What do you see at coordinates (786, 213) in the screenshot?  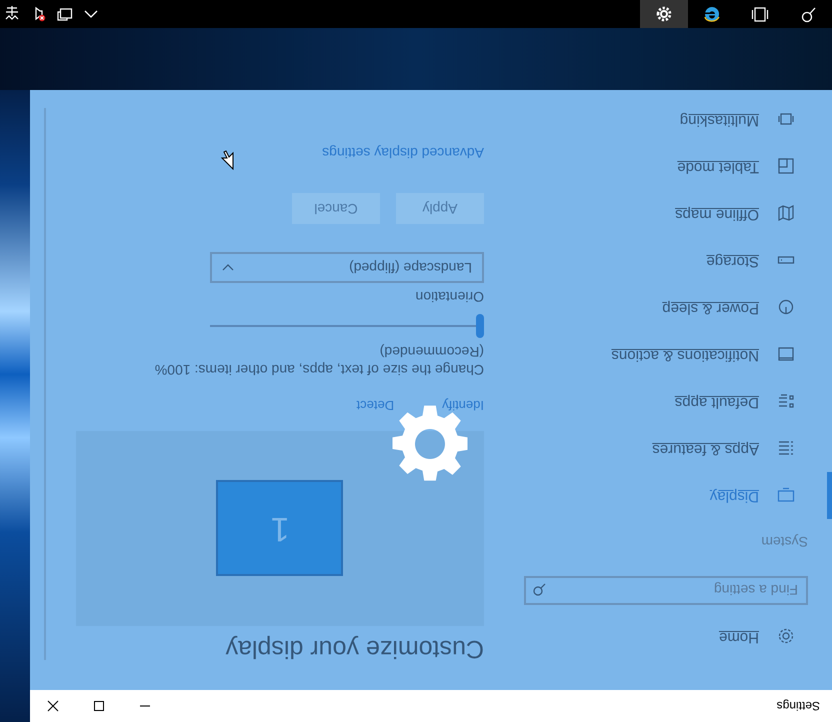 I see `map-icon` at bounding box center [786, 213].